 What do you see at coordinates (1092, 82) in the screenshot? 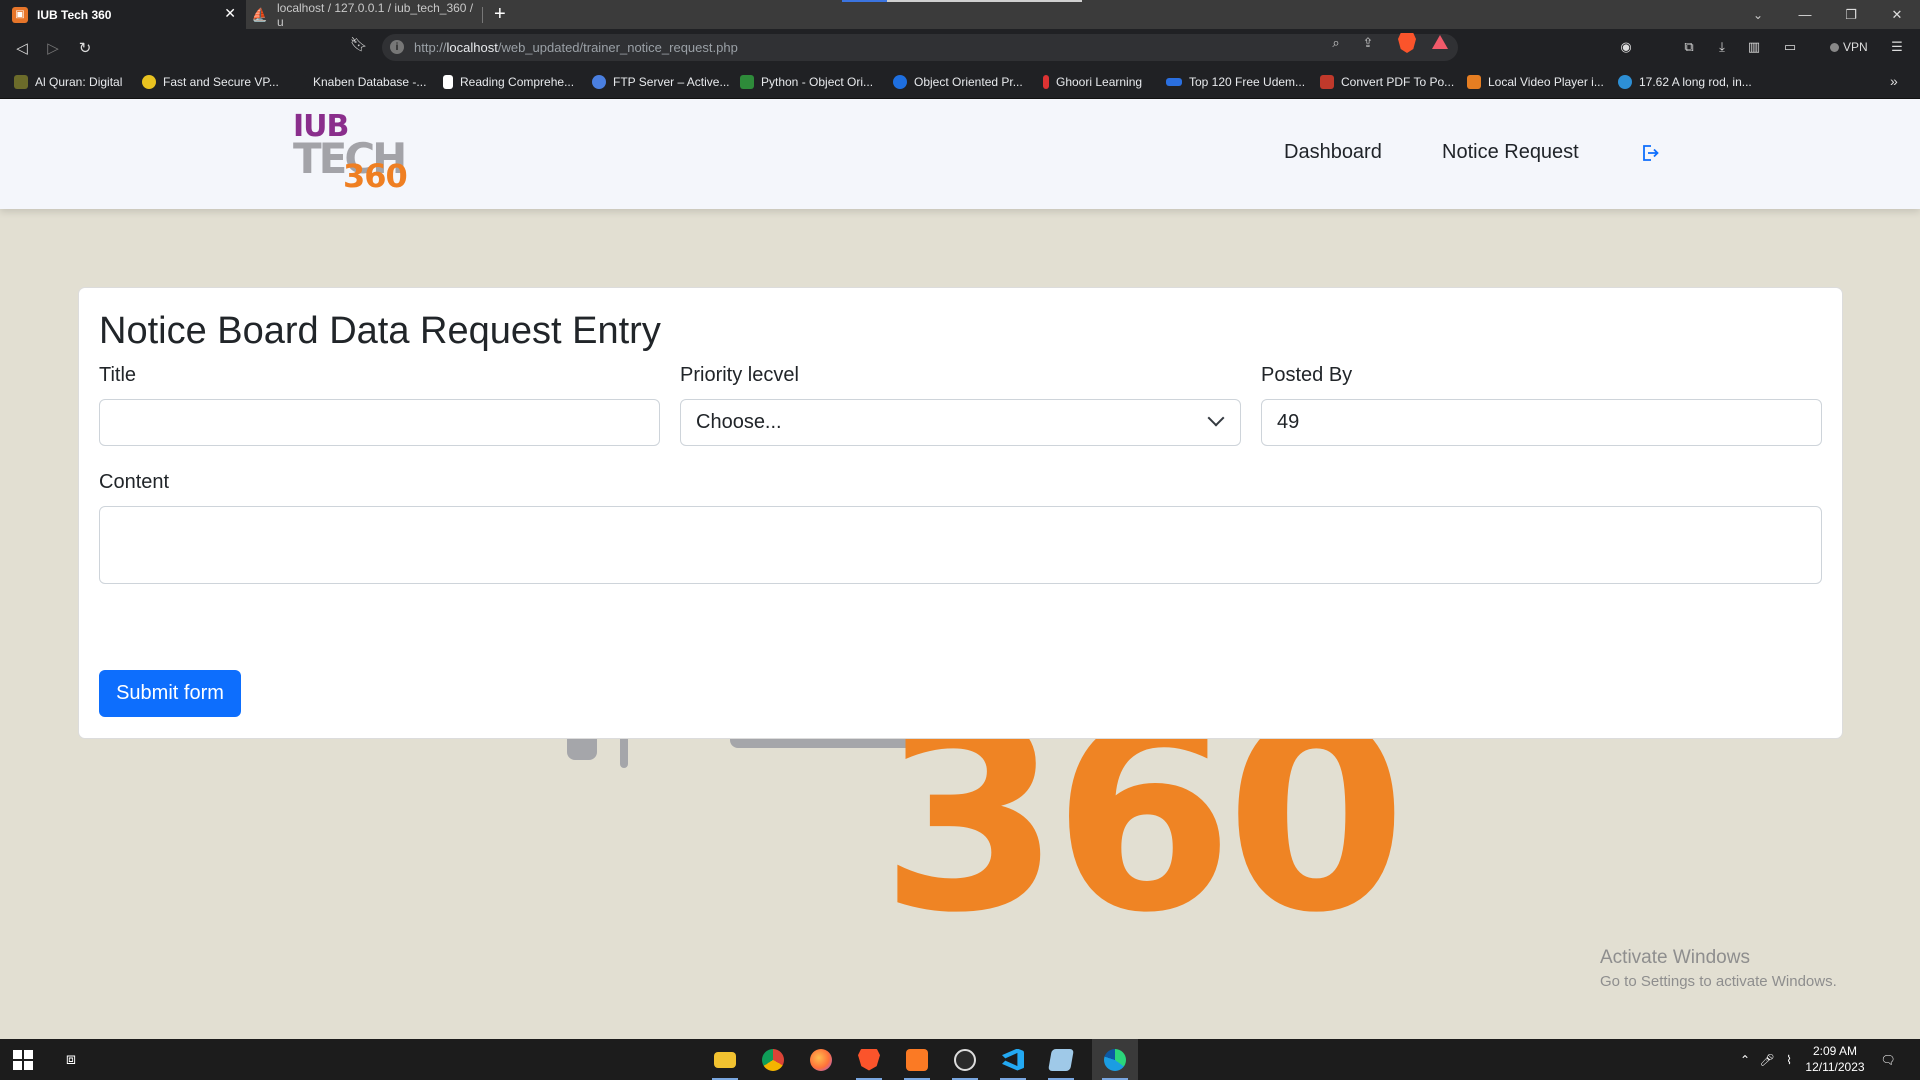
I see `bookmark-item: Ghoori Learning` at bounding box center [1092, 82].